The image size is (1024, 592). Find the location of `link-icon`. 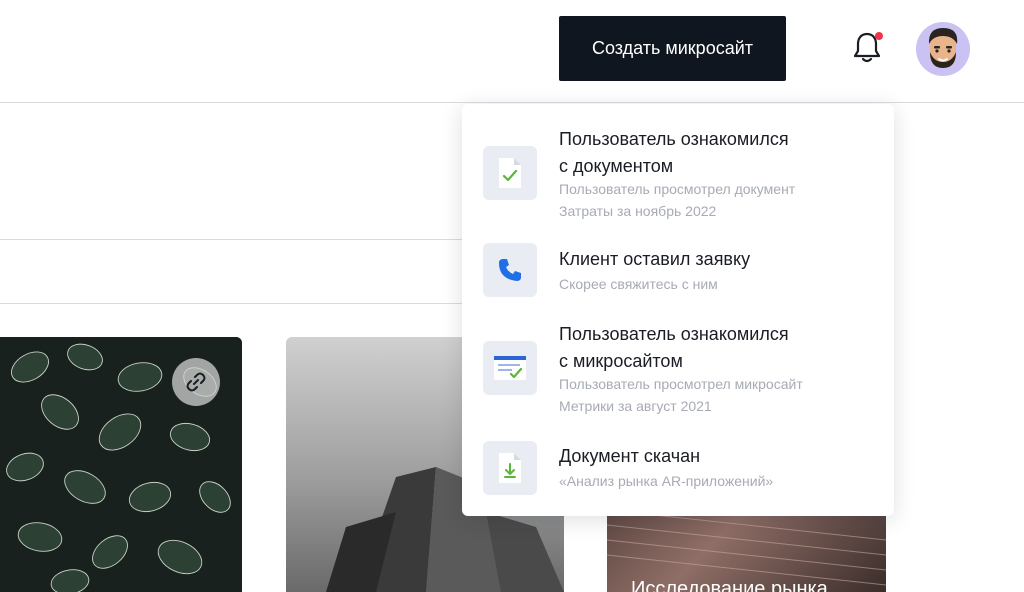

link-icon is located at coordinates (196, 382).